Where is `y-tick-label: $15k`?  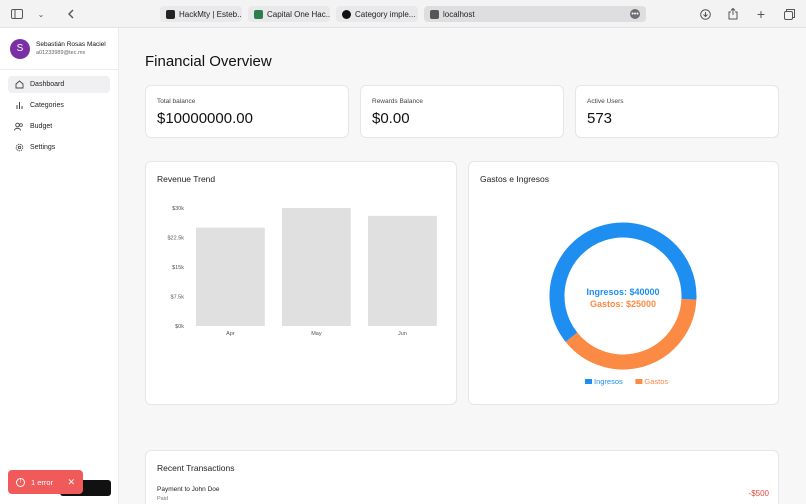
y-tick-label: $15k is located at coordinates (178, 268).